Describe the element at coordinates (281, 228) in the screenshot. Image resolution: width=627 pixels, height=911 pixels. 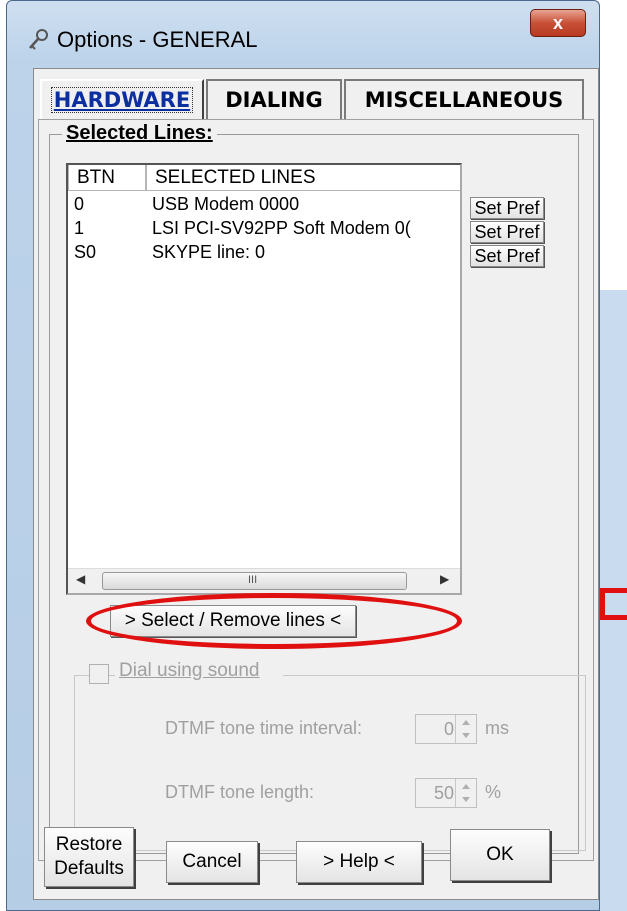
I see `row-line: LSI PCI-SV92PP Soft Modem 0(` at that location.